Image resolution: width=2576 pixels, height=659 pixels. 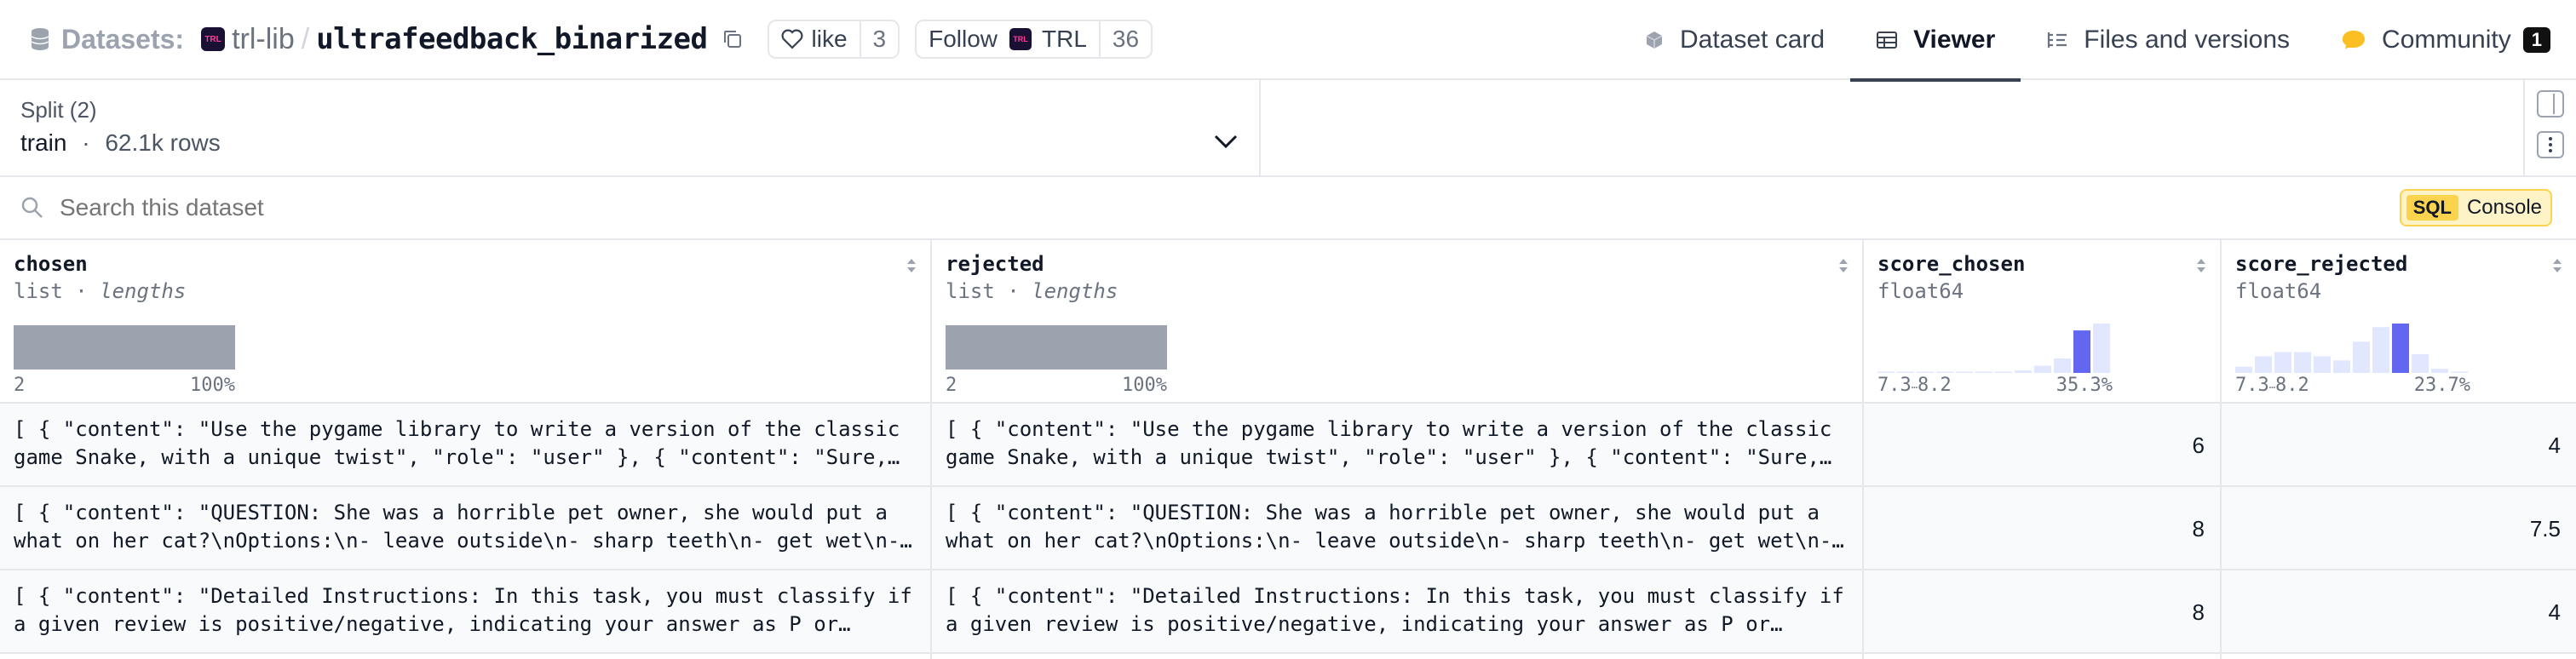 I want to click on tab-community: Community 1, so click(x=2445, y=40).